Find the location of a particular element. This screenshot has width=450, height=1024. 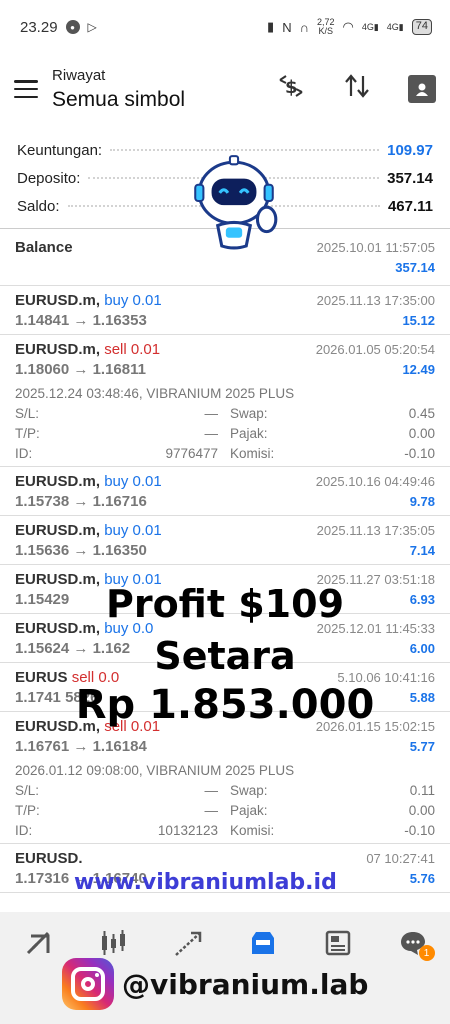

battery-indicator: 74 is located at coordinates (421, 27).